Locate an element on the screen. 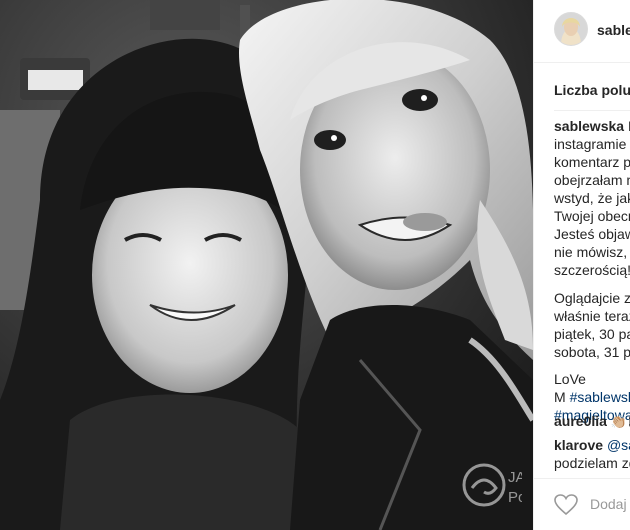  hashtag-link: #sablewsk is located at coordinates (600, 397).